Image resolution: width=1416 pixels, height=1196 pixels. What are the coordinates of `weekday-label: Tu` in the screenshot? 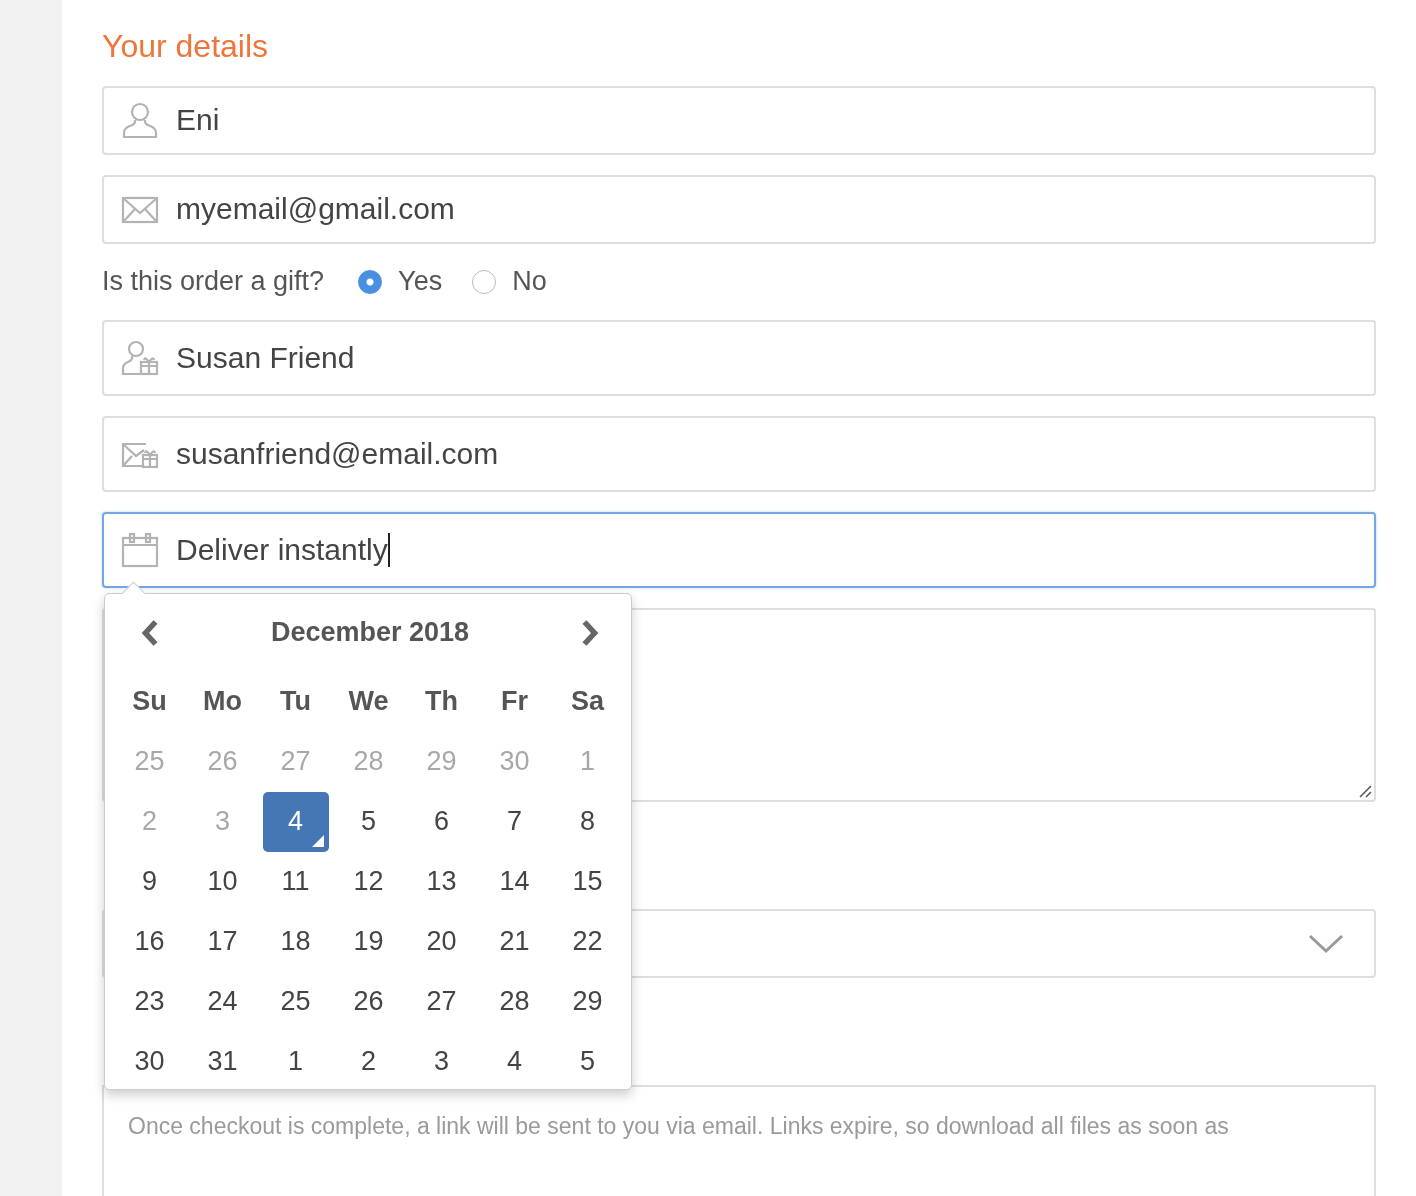 It's located at (295, 702).